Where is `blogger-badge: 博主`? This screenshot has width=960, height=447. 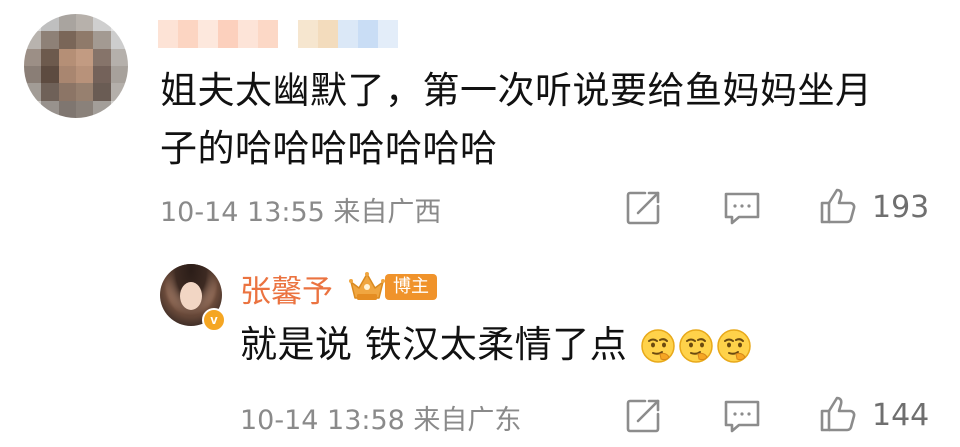 blogger-badge: 博主 is located at coordinates (411, 287).